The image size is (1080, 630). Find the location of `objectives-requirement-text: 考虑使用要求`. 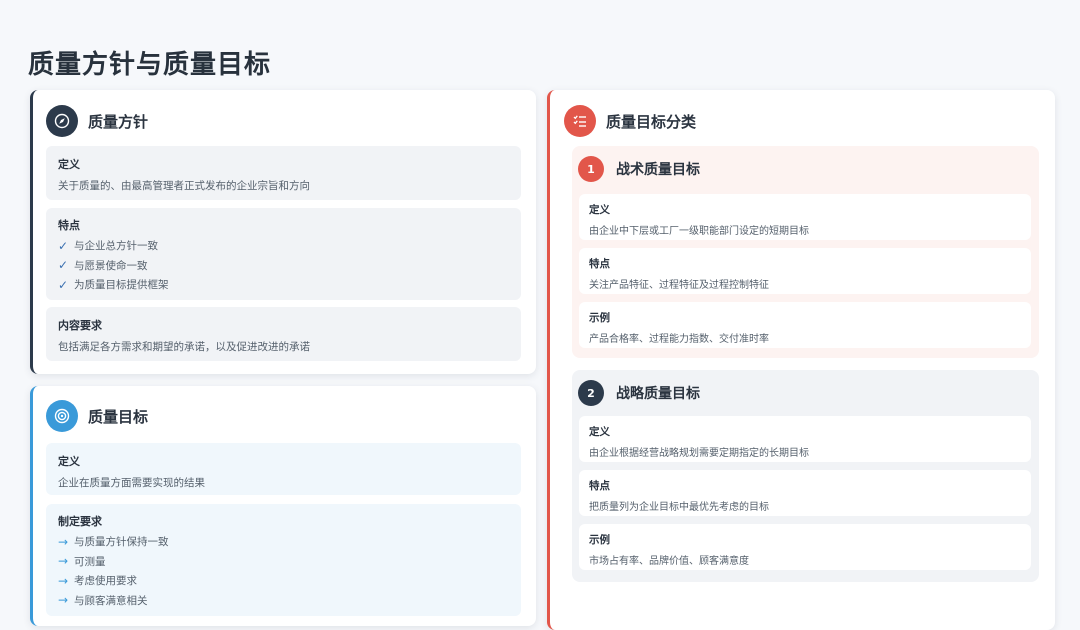

objectives-requirement-text: 考虑使用要求 is located at coordinates (105, 581).